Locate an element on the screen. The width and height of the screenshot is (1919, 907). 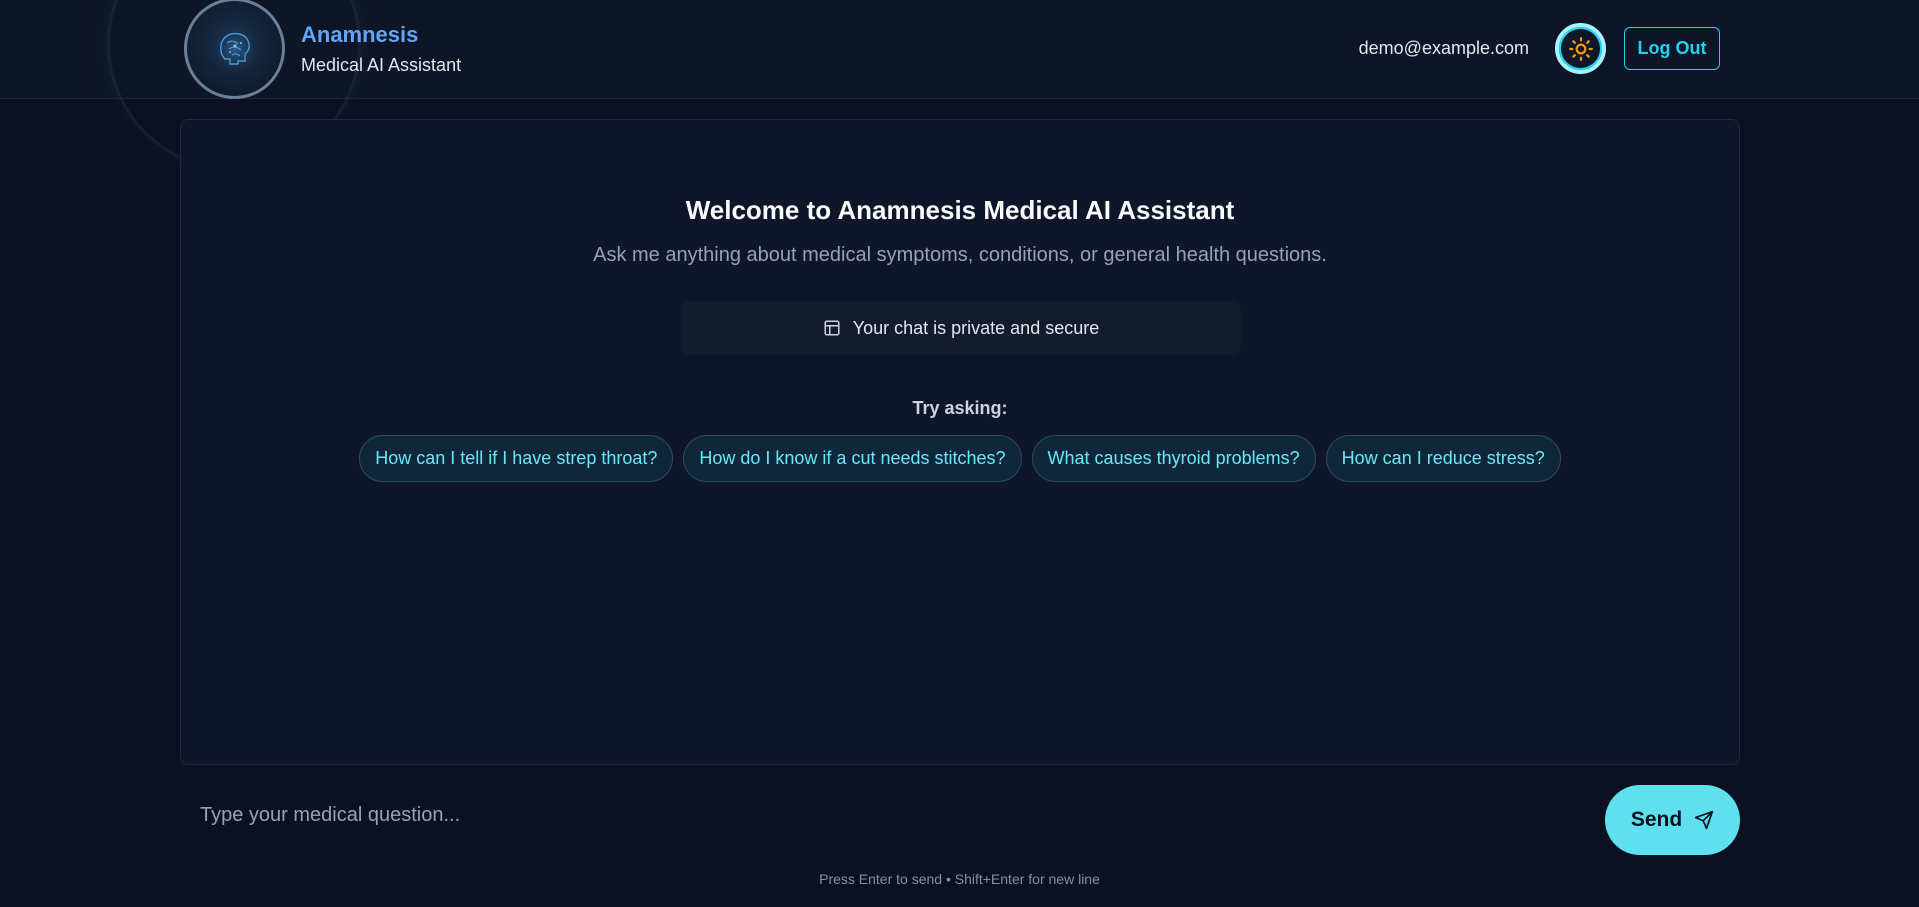
send-label: Send is located at coordinates (1656, 819).